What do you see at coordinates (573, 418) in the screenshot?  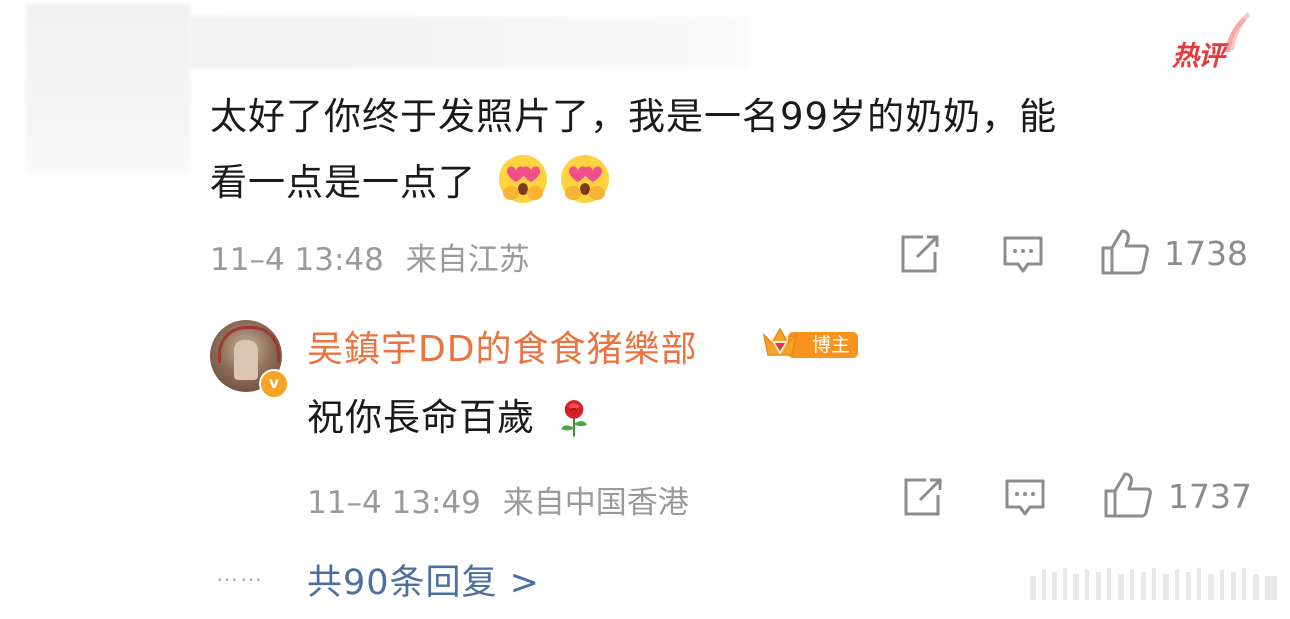 I see `rose-emoji-icon` at bounding box center [573, 418].